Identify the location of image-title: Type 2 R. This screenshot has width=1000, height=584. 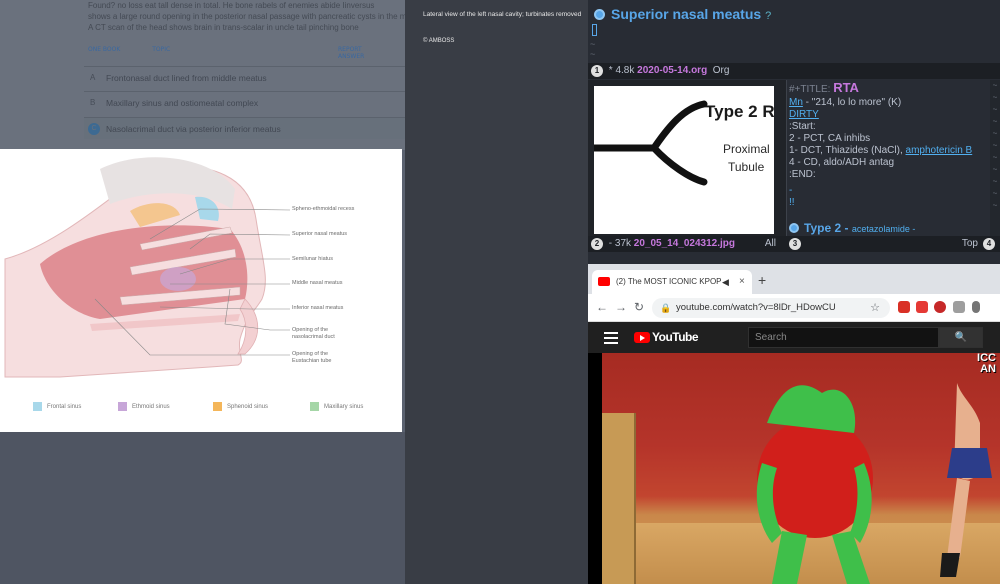
(739, 111).